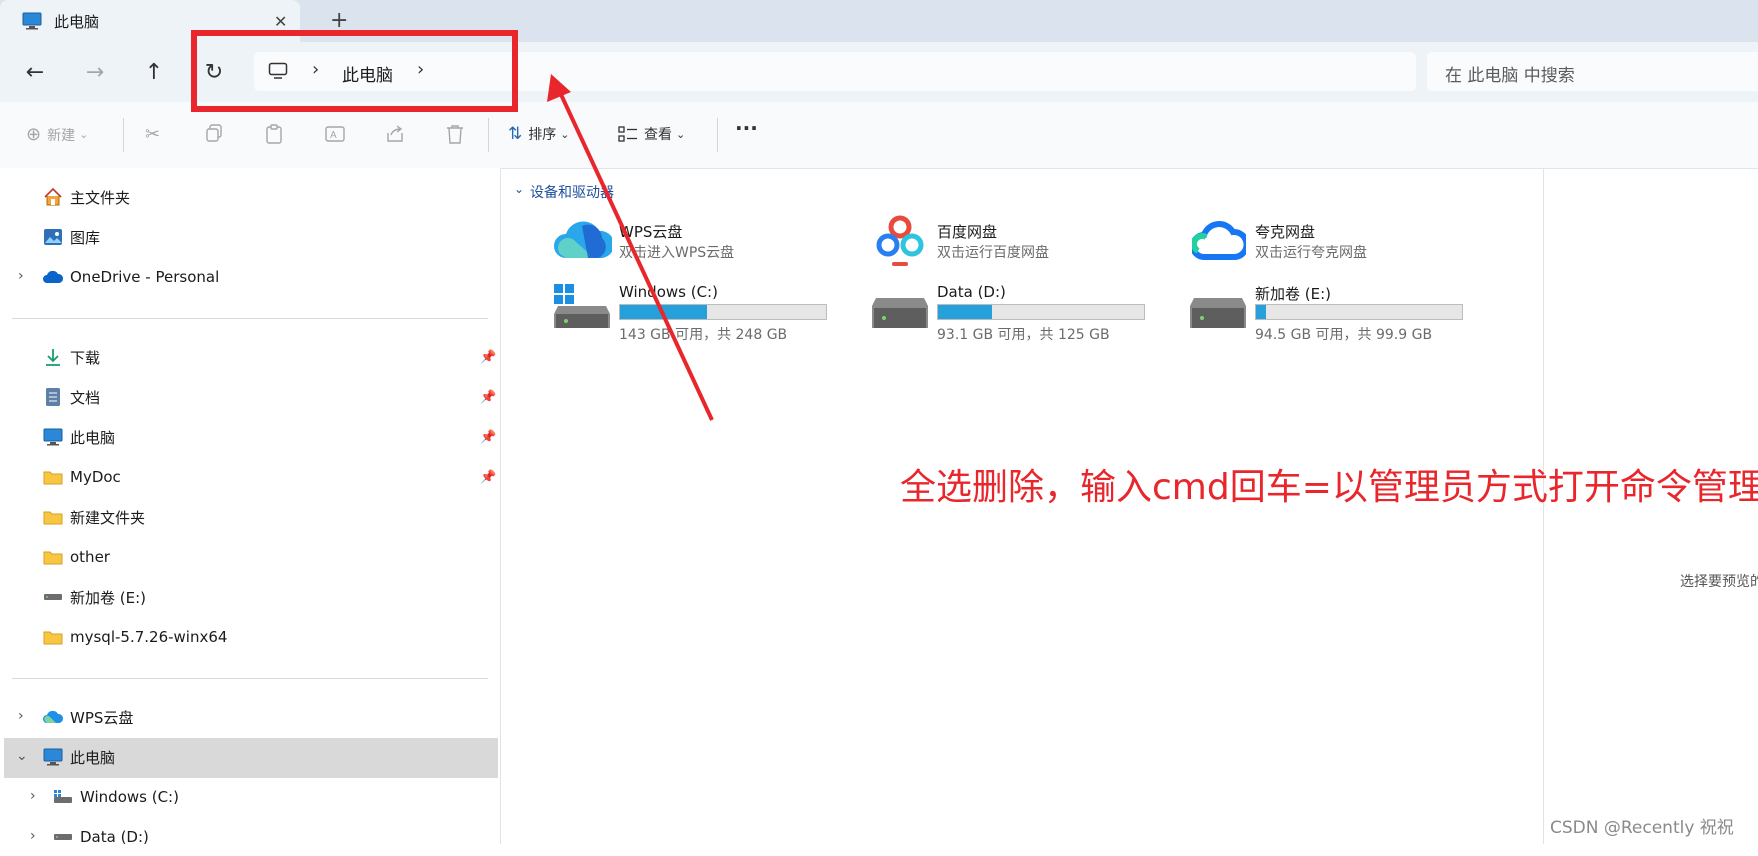 This screenshot has height=856, width=1758. Describe the element at coordinates (703, 335) in the screenshot. I see `drive-capacity: 143 GB 可用，共 248 GB` at that location.